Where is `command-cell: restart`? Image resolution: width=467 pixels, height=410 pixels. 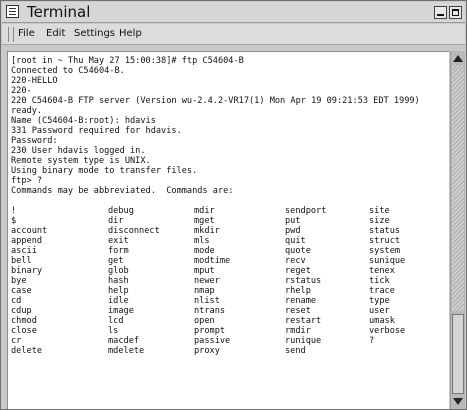
command-cell: restart is located at coordinates (303, 321).